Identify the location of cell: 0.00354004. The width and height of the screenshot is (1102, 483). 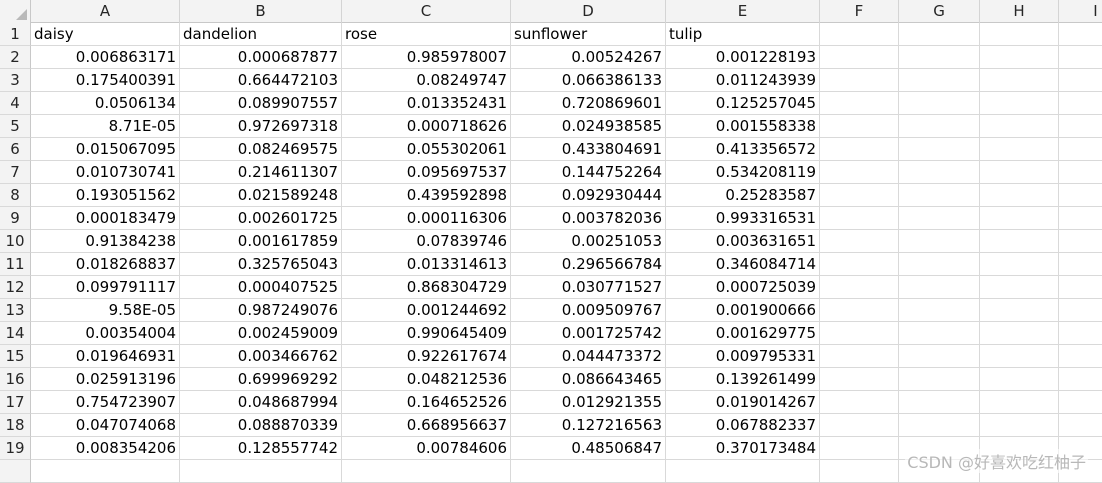
(105, 333).